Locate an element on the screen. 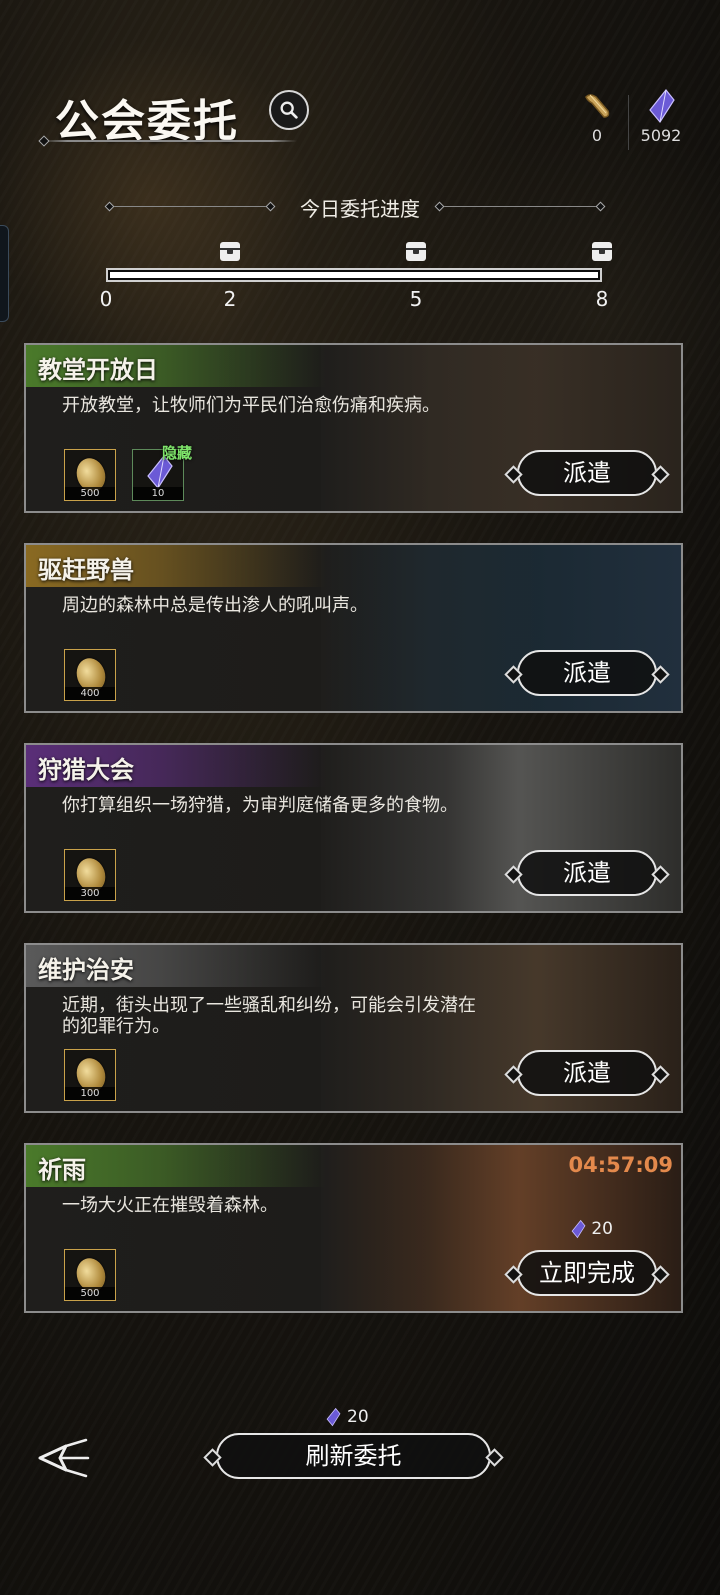 This screenshot has width=720, height=1595. reward-quantity: 400 is located at coordinates (90, 693).